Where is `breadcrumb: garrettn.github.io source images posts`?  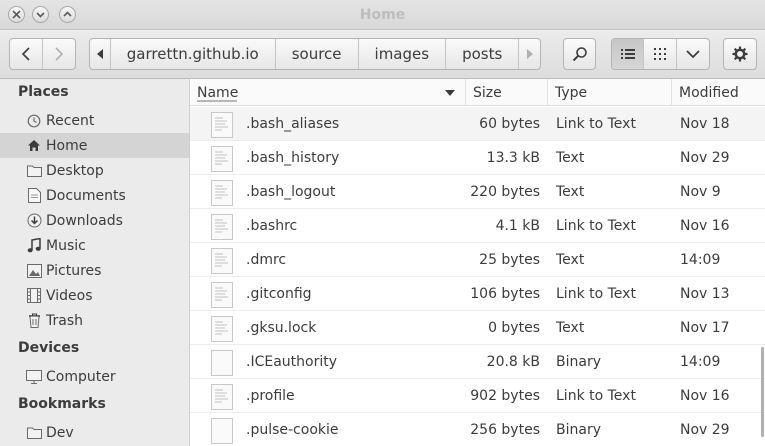
breadcrumb: garrettn.github.io source images posts is located at coordinates (315, 54).